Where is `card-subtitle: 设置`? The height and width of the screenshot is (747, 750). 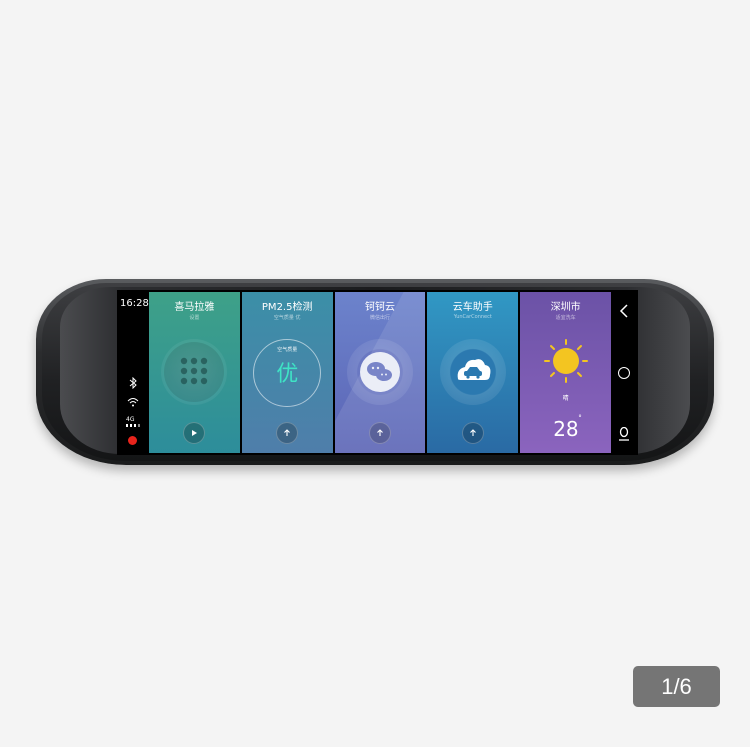
card-subtitle: 设置 is located at coordinates (194, 318).